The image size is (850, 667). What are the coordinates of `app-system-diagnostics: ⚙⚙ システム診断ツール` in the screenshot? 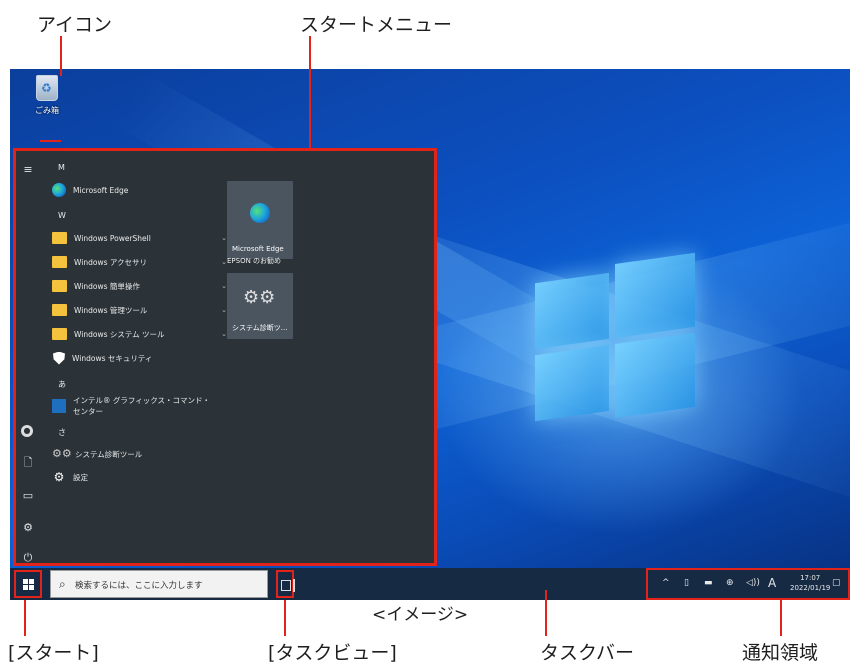 It's located at (134, 454).